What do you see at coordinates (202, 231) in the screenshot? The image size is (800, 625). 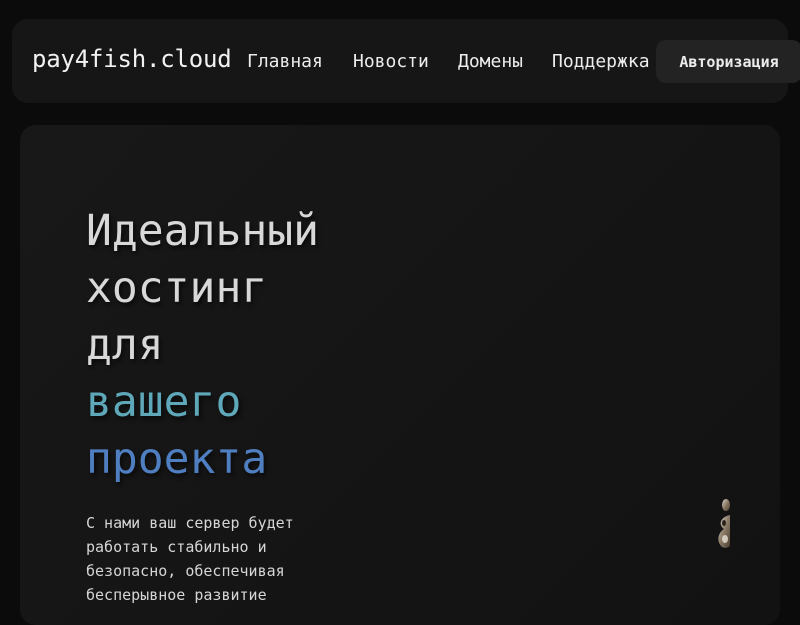 I see `hero-title-line: Идеальный` at bounding box center [202, 231].